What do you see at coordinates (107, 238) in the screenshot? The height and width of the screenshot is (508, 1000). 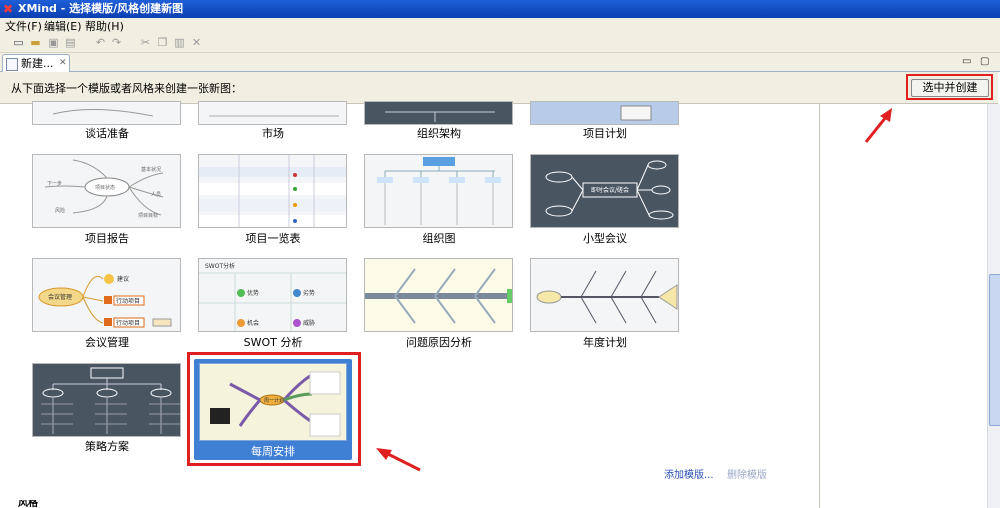 I see `template-name: 项目报告` at bounding box center [107, 238].